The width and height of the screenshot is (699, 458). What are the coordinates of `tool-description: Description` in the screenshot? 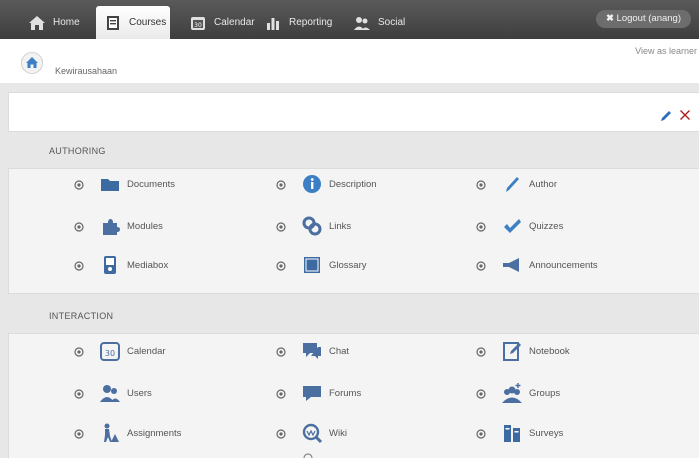 It's located at (326, 184).